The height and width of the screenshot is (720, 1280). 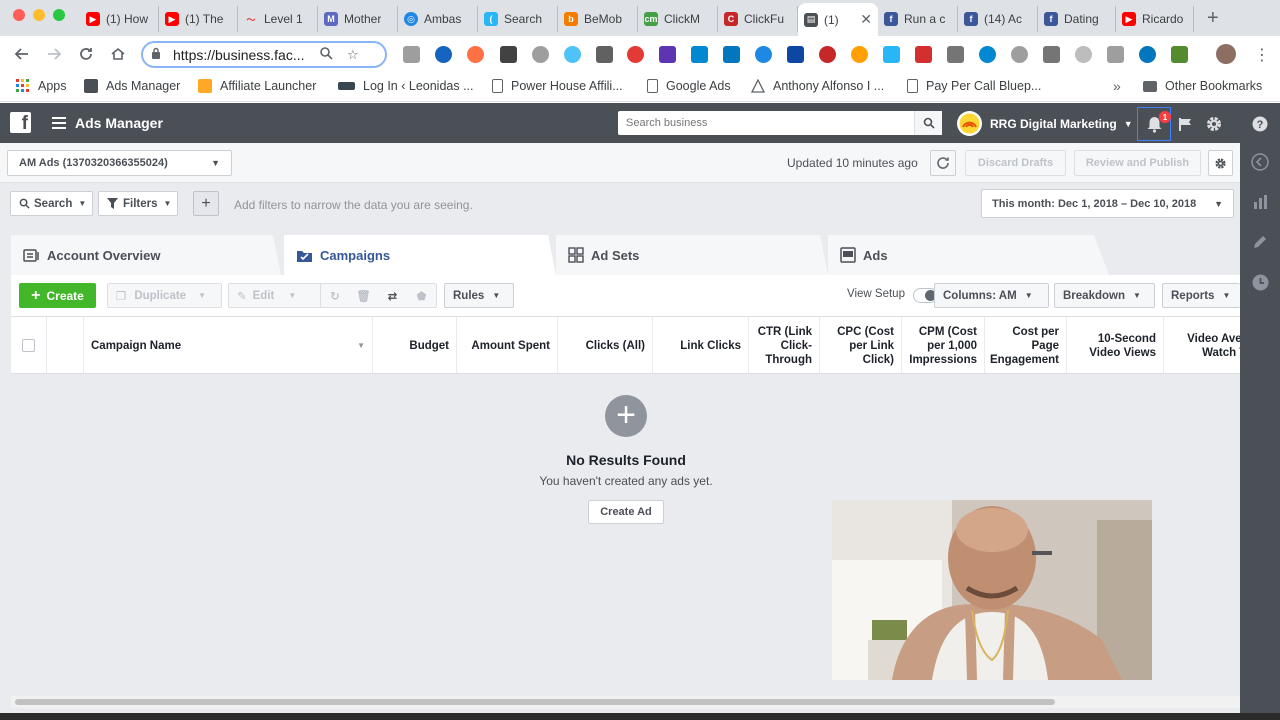 I want to click on browser-tab: C ClickFu, so click(x=758, y=19).